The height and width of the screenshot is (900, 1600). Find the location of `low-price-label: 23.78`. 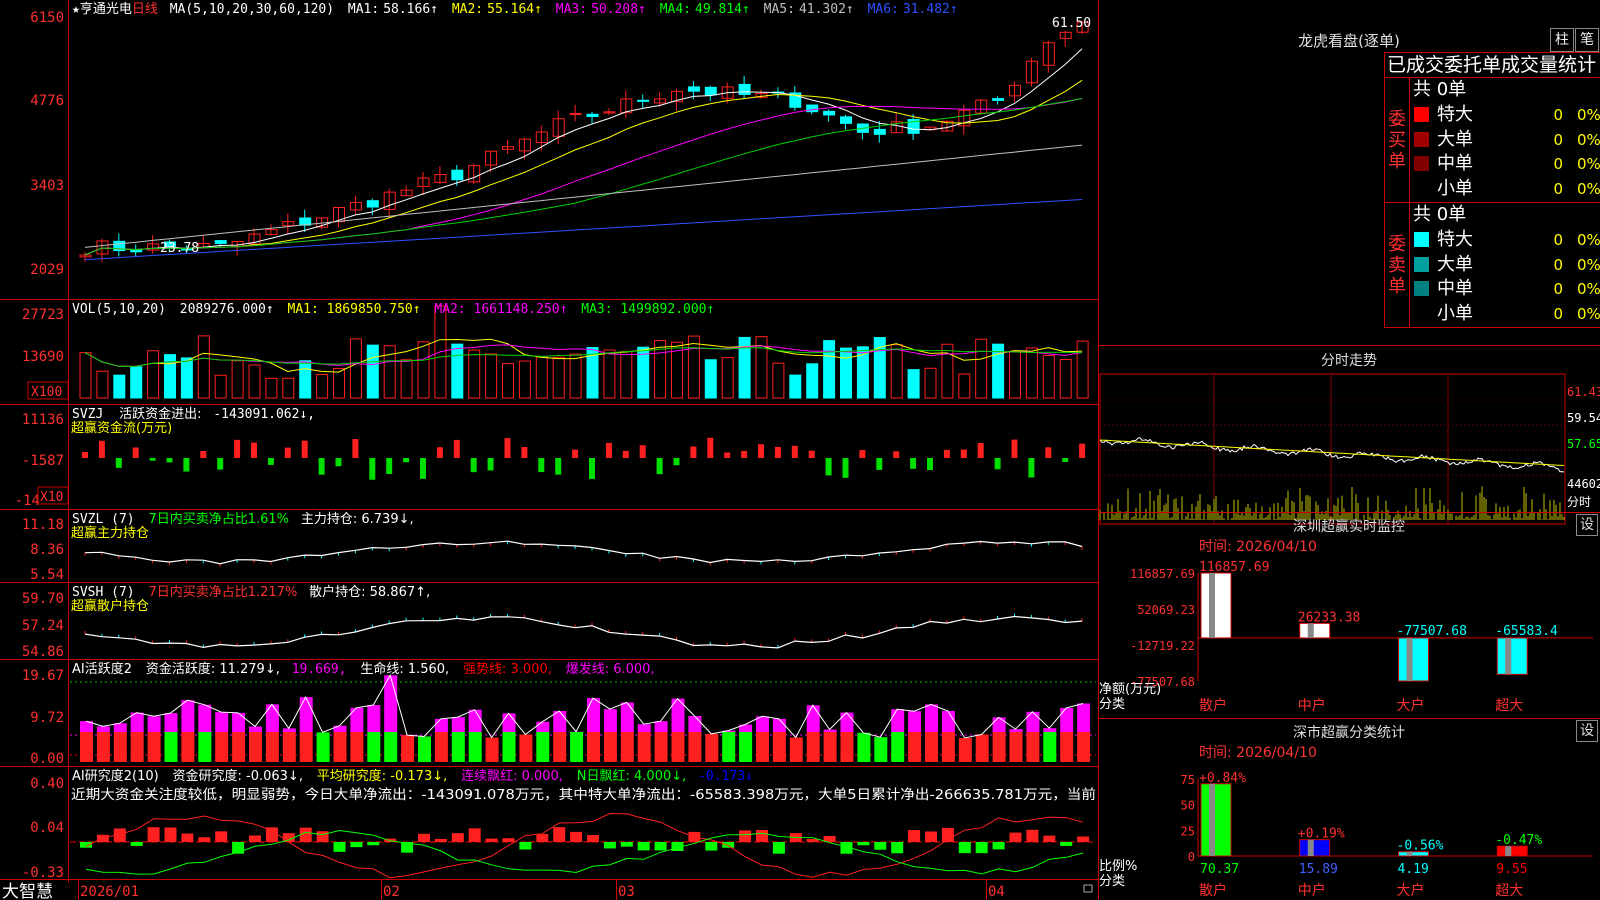

low-price-label: 23.78 is located at coordinates (179, 248).